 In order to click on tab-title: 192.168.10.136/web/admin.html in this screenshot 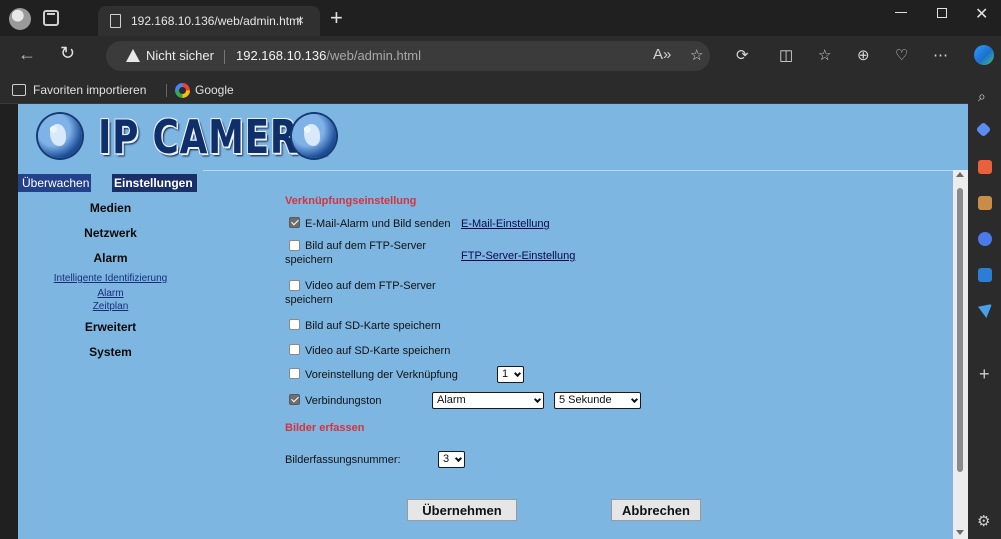, I will do `click(216, 21)`.